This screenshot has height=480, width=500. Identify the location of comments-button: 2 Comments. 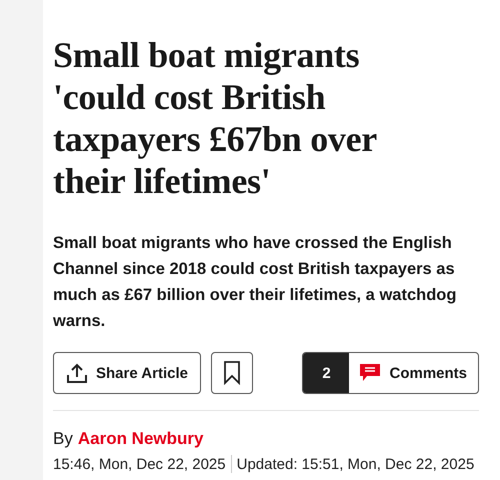
(390, 373).